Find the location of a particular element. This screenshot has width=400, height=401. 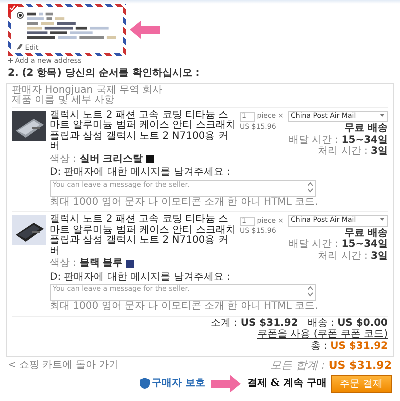

subtotal-label: 소계 : is located at coordinates (224, 323).